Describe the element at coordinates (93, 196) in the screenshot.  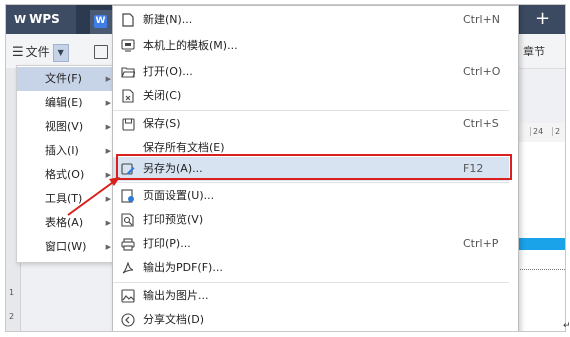
I see `annotation-arrow` at that location.